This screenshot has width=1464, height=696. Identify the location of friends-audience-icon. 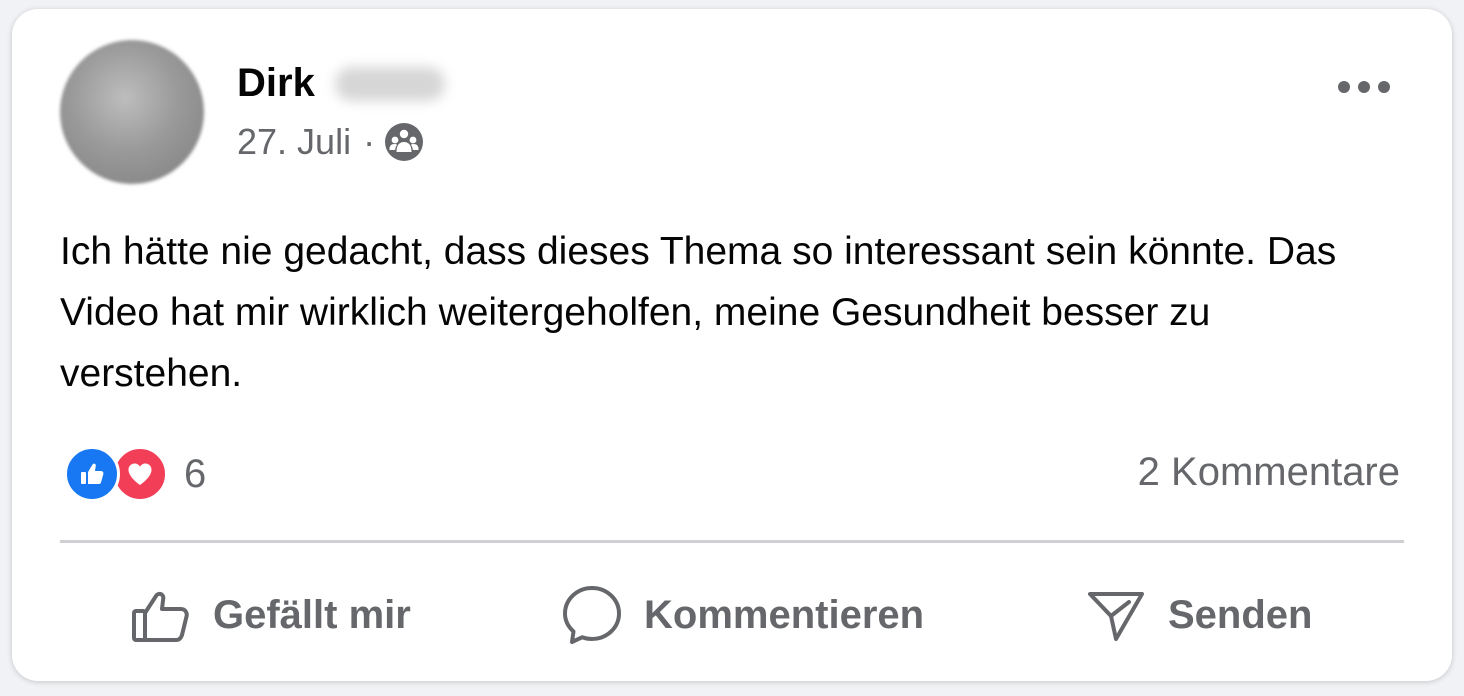
(404, 142).